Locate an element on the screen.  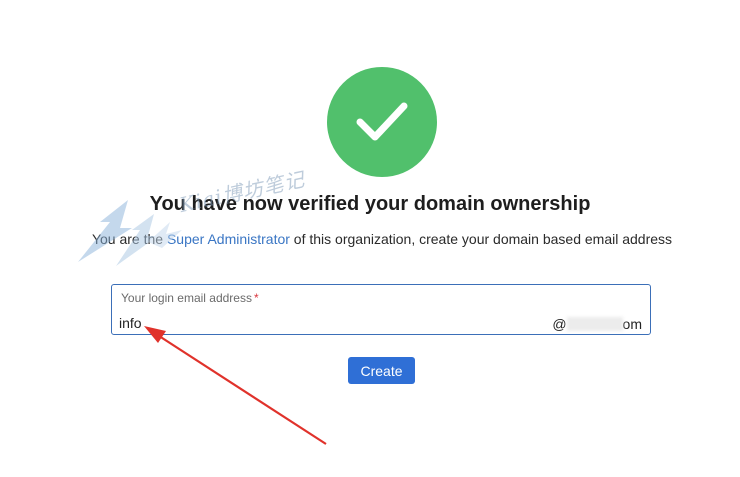
redacted-domain is located at coordinates (594, 324).